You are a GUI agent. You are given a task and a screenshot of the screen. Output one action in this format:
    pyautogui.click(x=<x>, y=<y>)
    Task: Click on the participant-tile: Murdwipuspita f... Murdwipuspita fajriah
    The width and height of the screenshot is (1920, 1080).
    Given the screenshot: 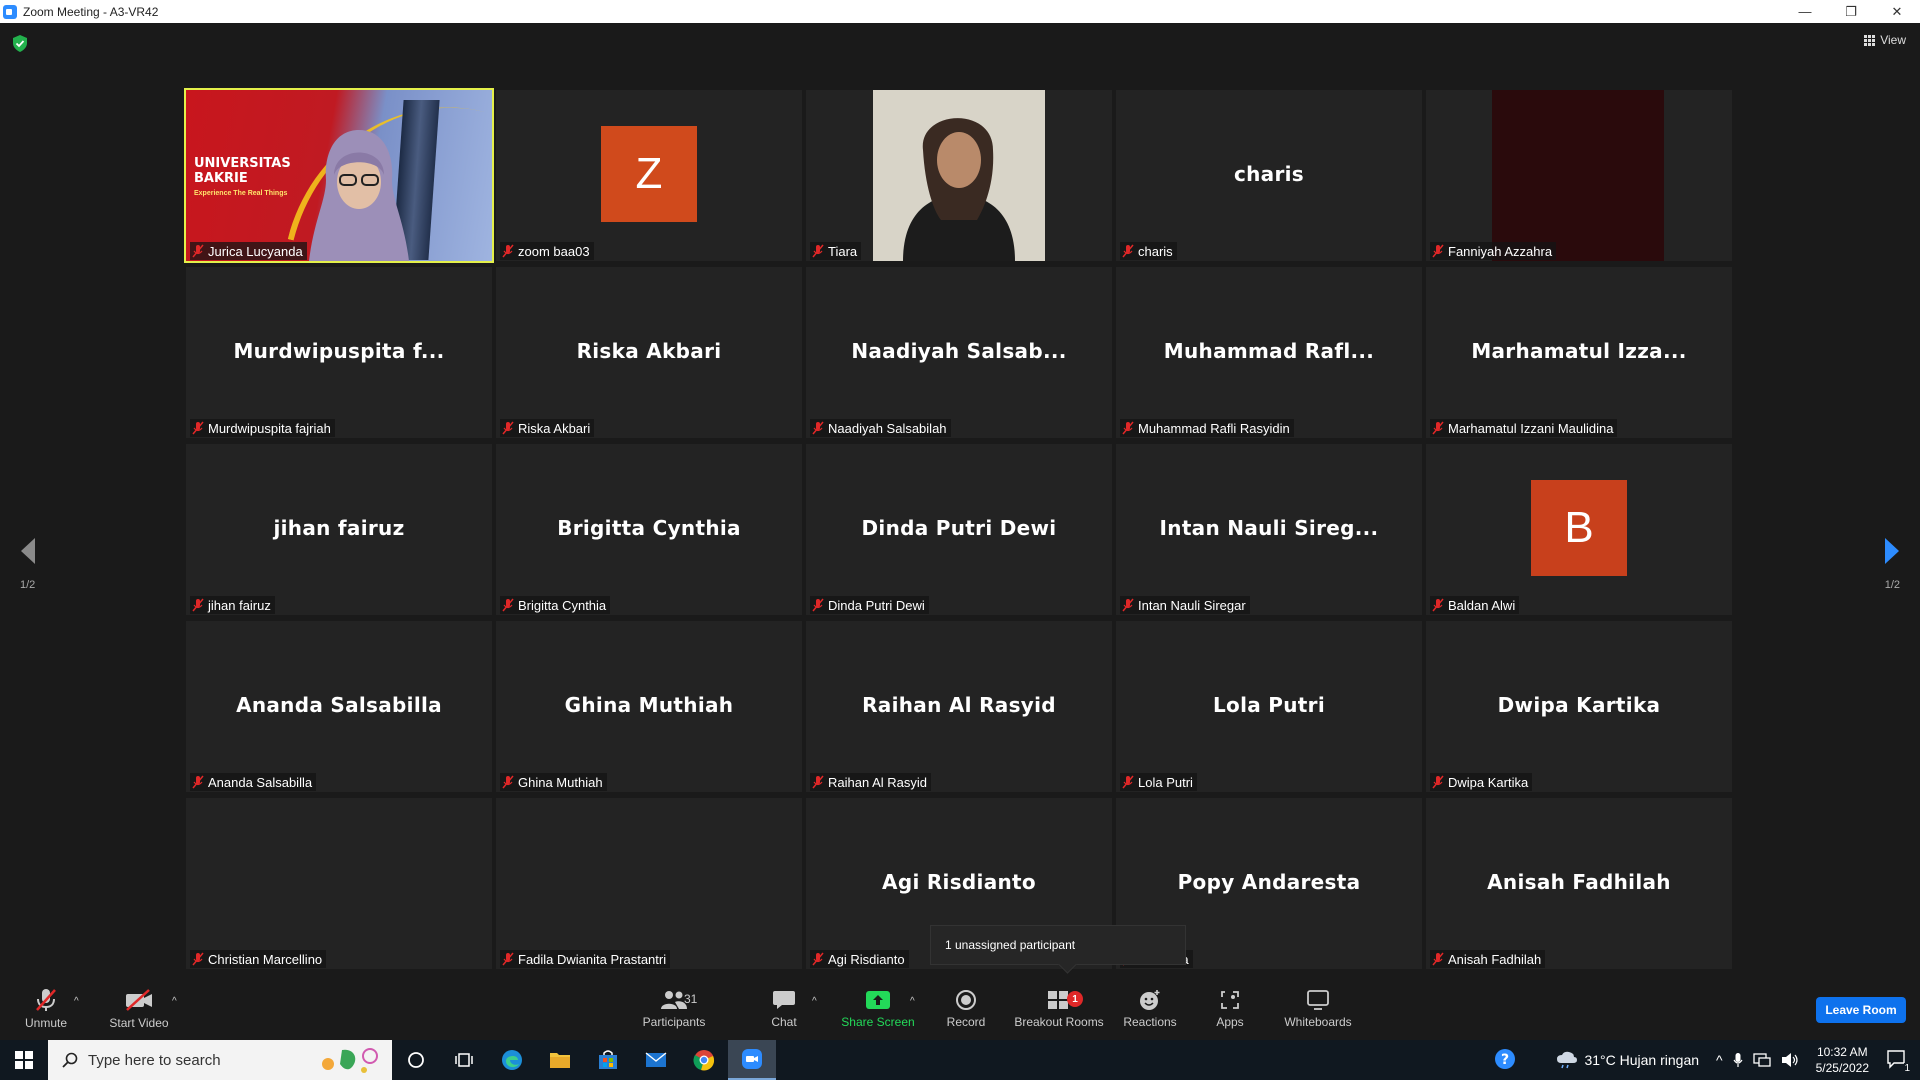 What is the action you would take?
    pyautogui.click(x=339, y=352)
    